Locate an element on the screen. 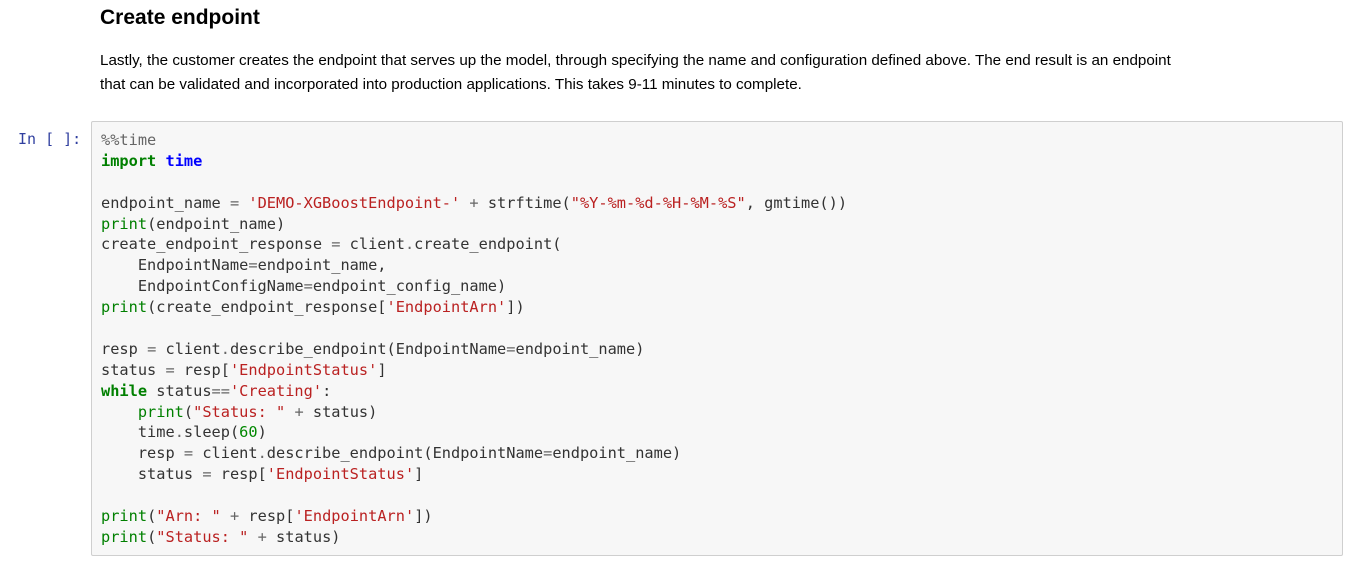 This screenshot has width=1366, height=570. code-token: EndpointConfigName is located at coordinates (202, 286).